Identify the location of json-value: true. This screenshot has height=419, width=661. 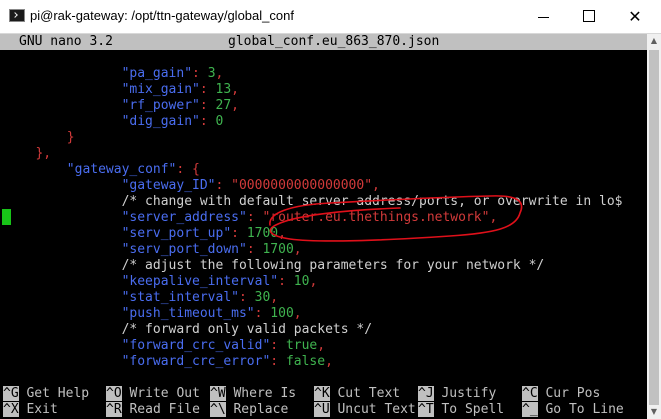
(301, 345).